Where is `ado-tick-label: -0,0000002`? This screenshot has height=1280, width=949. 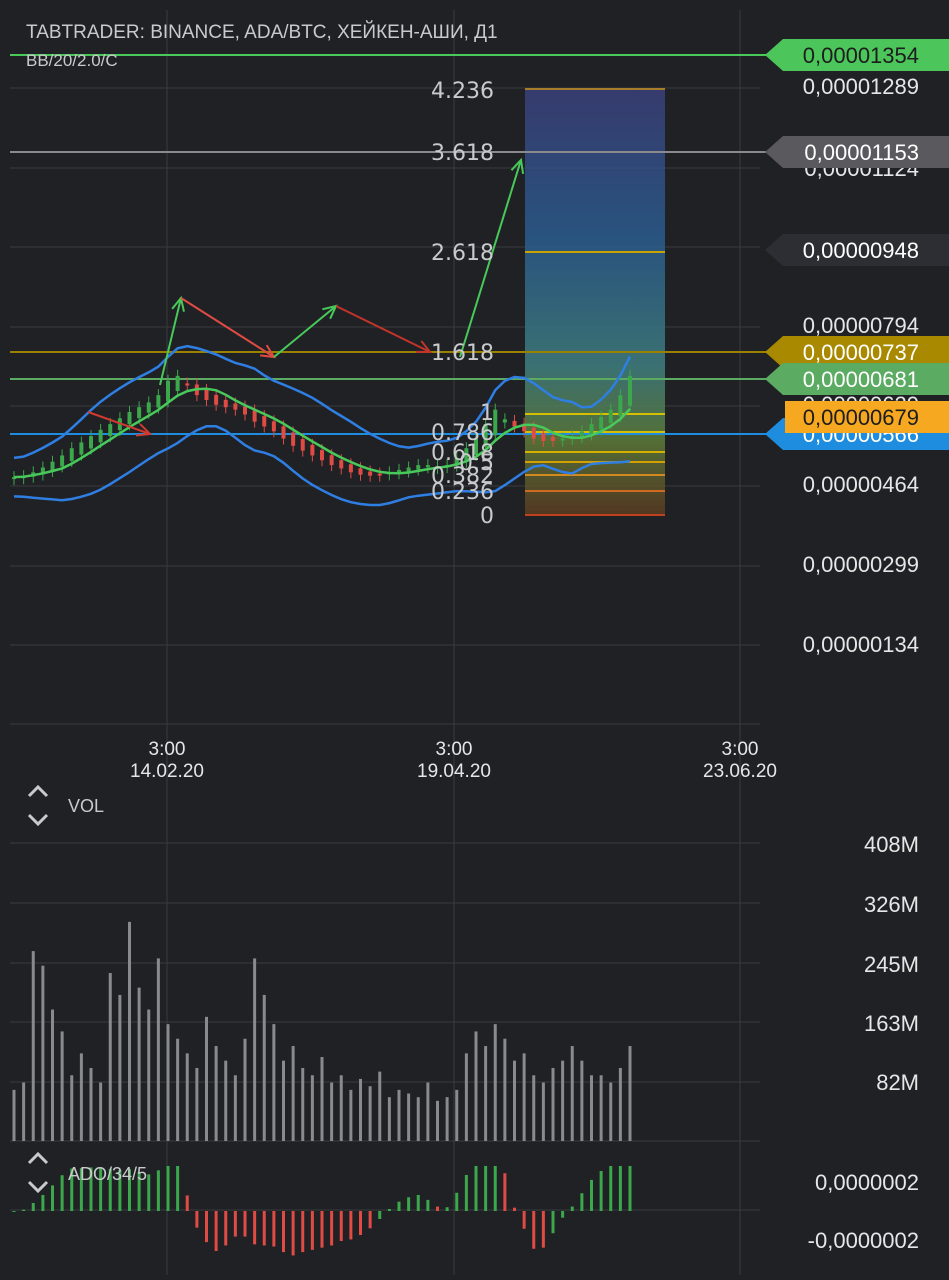 ado-tick-label: -0,0000002 is located at coordinates (863, 1240).